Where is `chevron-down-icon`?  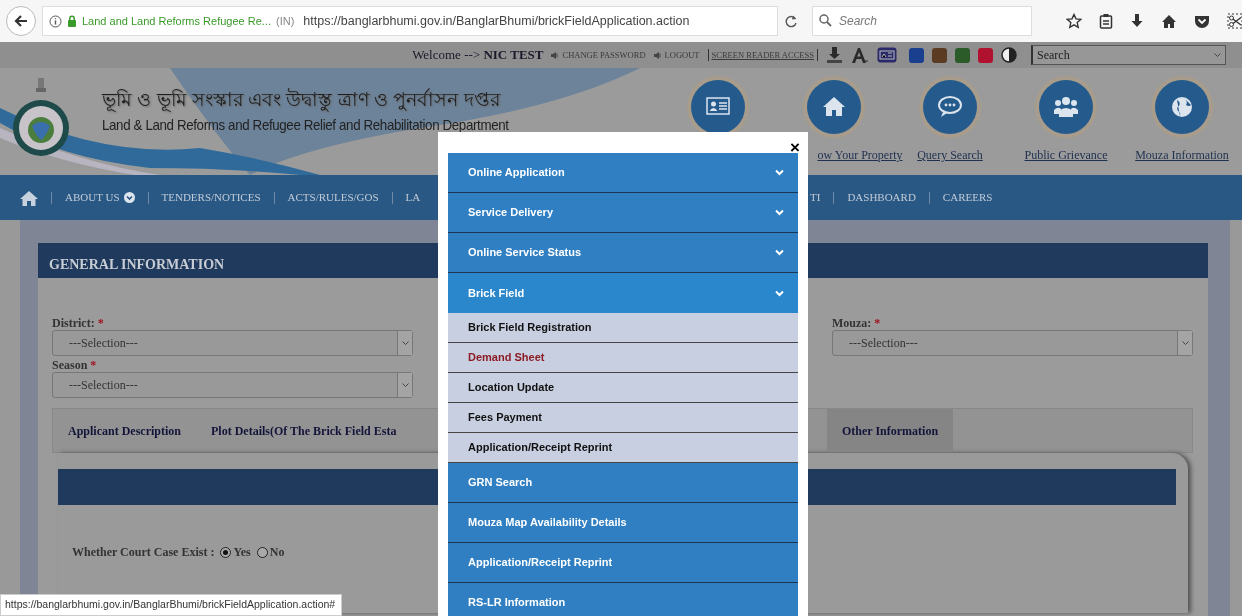 chevron-down-icon is located at coordinates (129, 197).